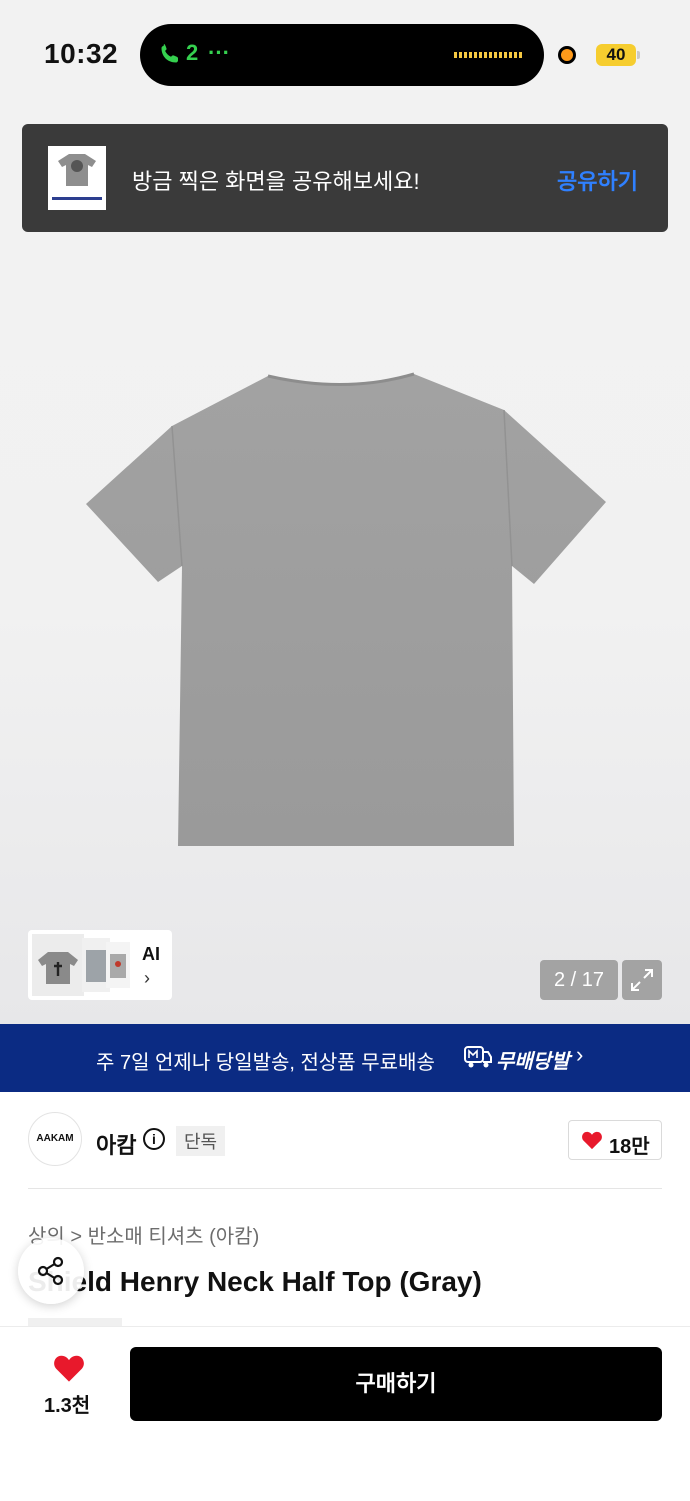 The width and height of the screenshot is (690, 1501). I want to click on exclusive-badge: 단독, so click(201, 1141).